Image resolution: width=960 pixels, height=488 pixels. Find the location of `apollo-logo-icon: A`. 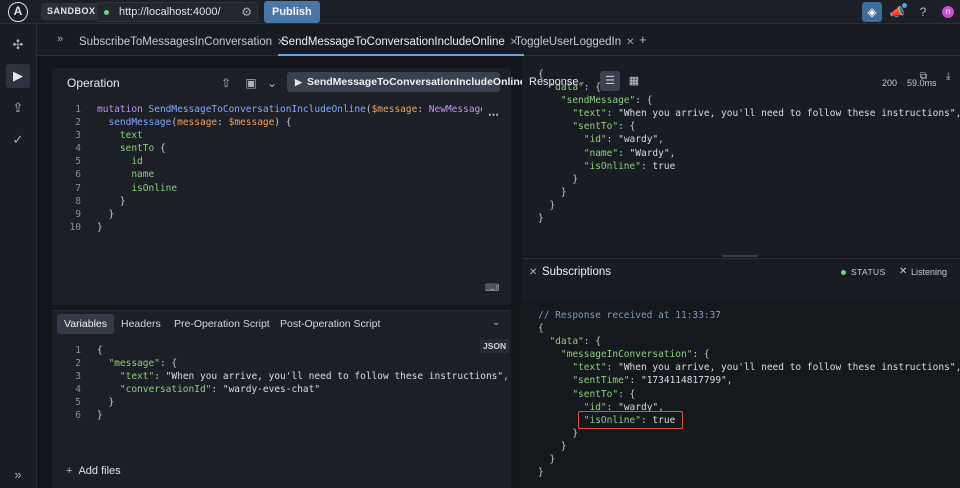

apollo-logo-icon: A is located at coordinates (18, 12).